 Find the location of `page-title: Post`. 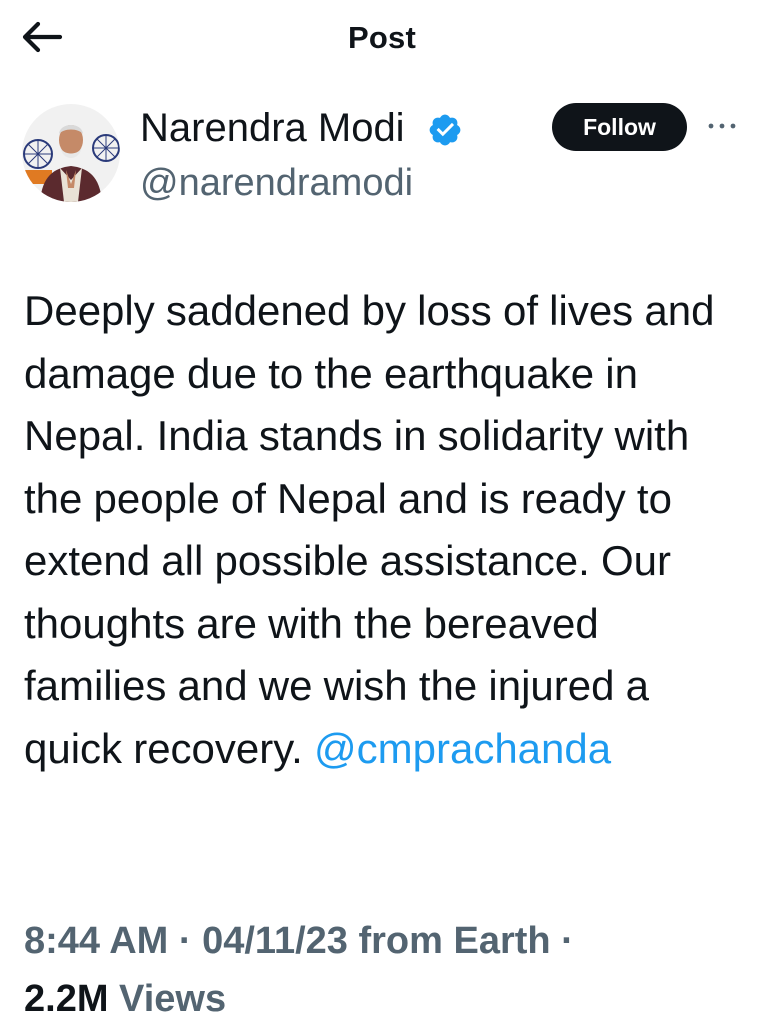

page-title: Post is located at coordinates (382, 37).